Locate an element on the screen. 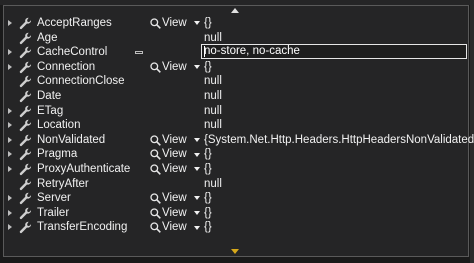  datatip-row-acceptranges: AcceptRanges View {} is located at coordinates (236, 23).